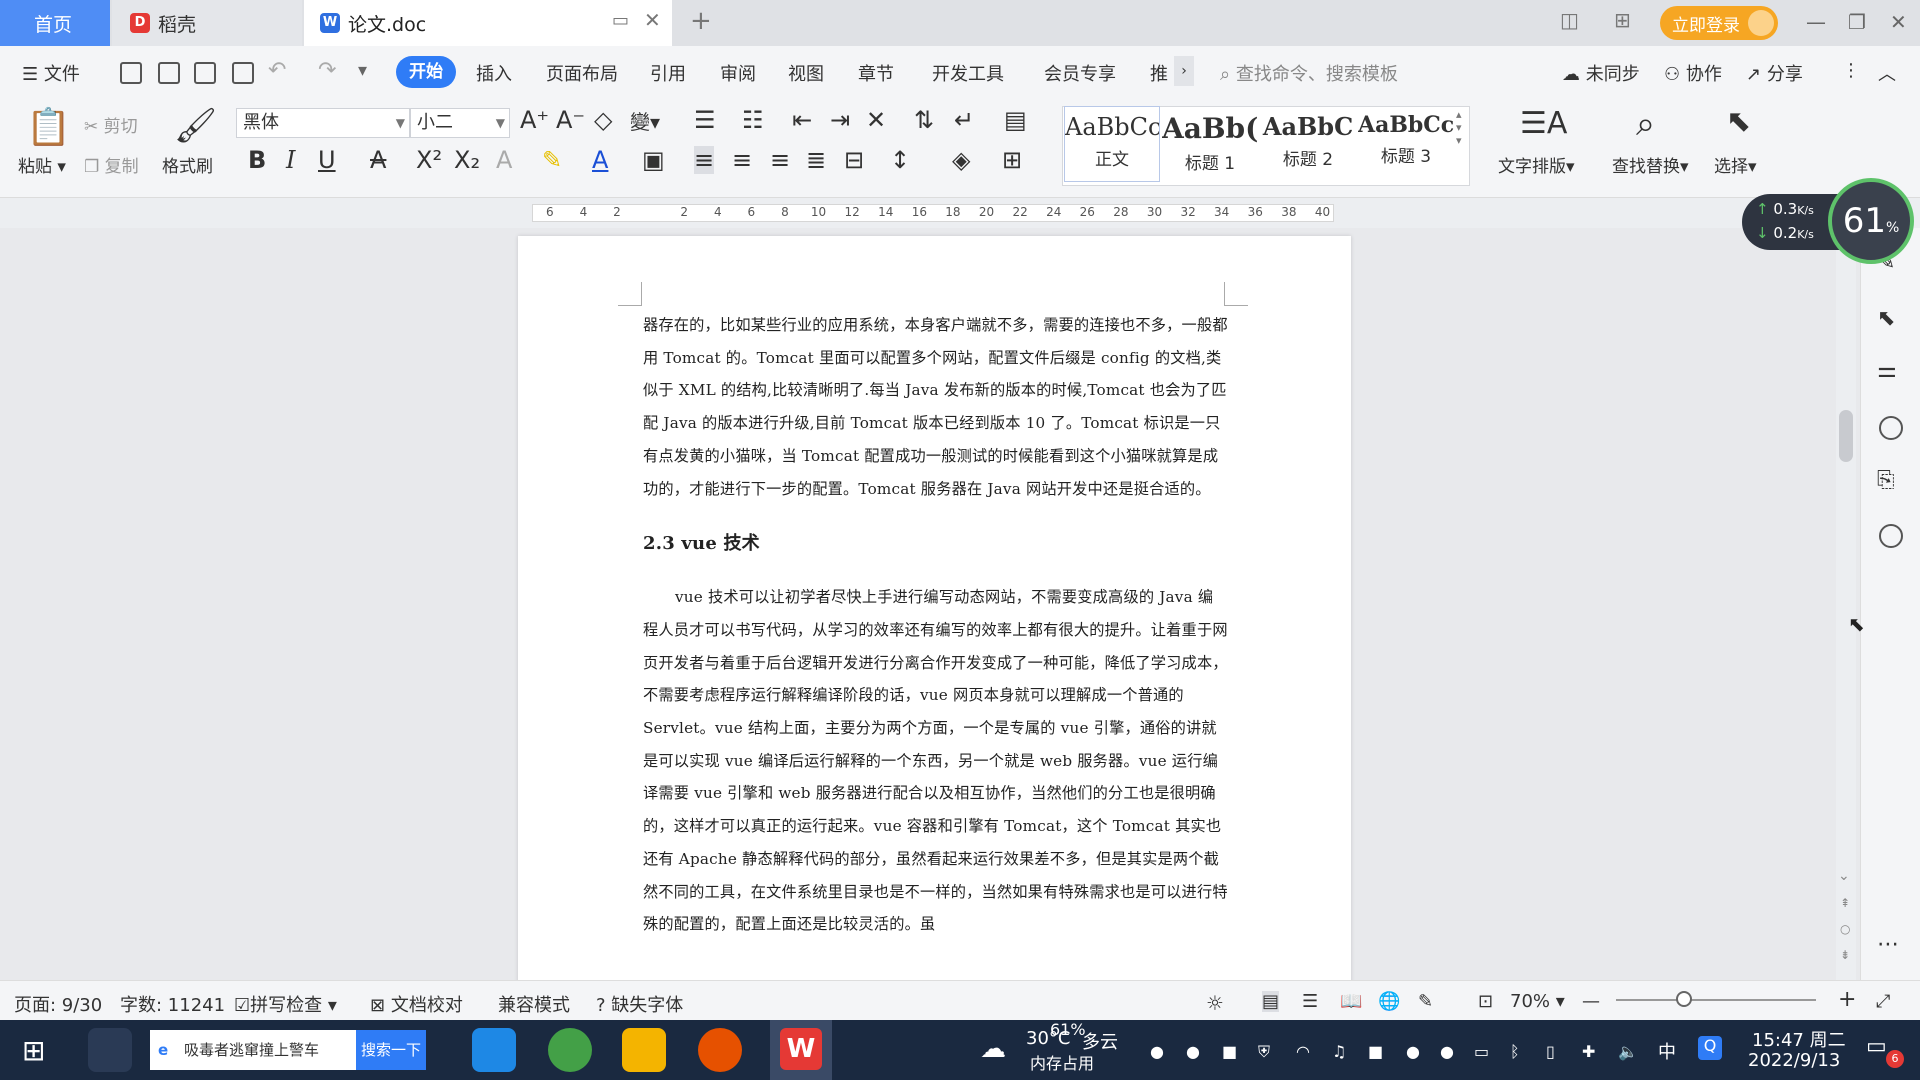 Image resolution: width=1920 pixels, height=1080 pixels. What do you see at coordinates (1015, 120) in the screenshot?
I see `table-borders-icon: ▤` at bounding box center [1015, 120].